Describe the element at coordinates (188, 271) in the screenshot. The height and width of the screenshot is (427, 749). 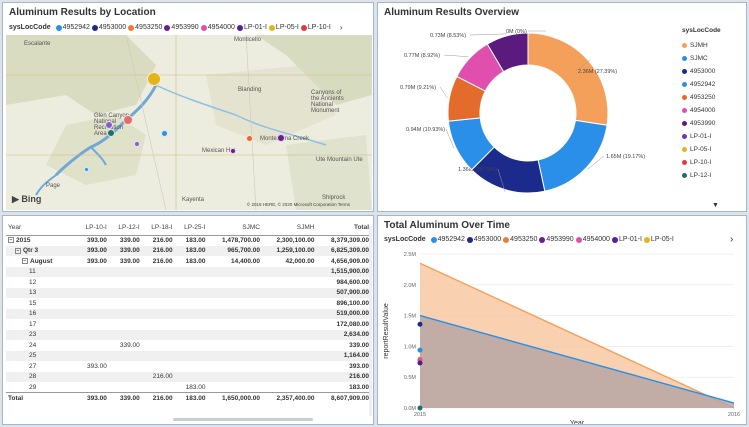
I see `table-row: 11 1,515,900.00` at that location.